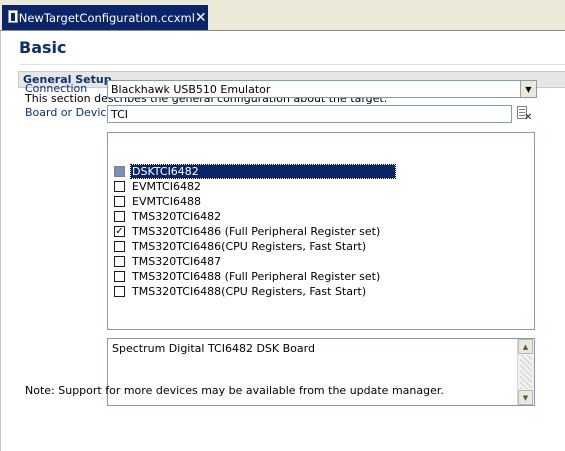  What do you see at coordinates (69, 112) in the screenshot?
I see `board-label: Board or Device` at bounding box center [69, 112].